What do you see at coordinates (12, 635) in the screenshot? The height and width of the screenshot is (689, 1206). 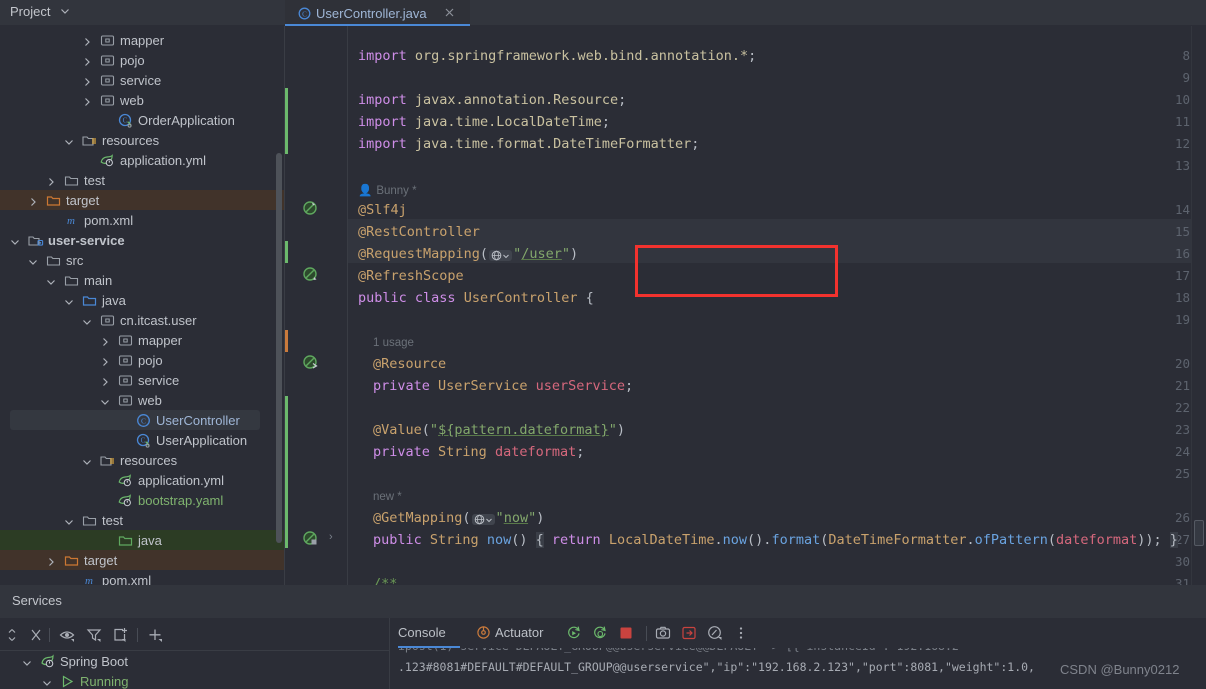 I see `expand-collapse-icon` at bounding box center [12, 635].